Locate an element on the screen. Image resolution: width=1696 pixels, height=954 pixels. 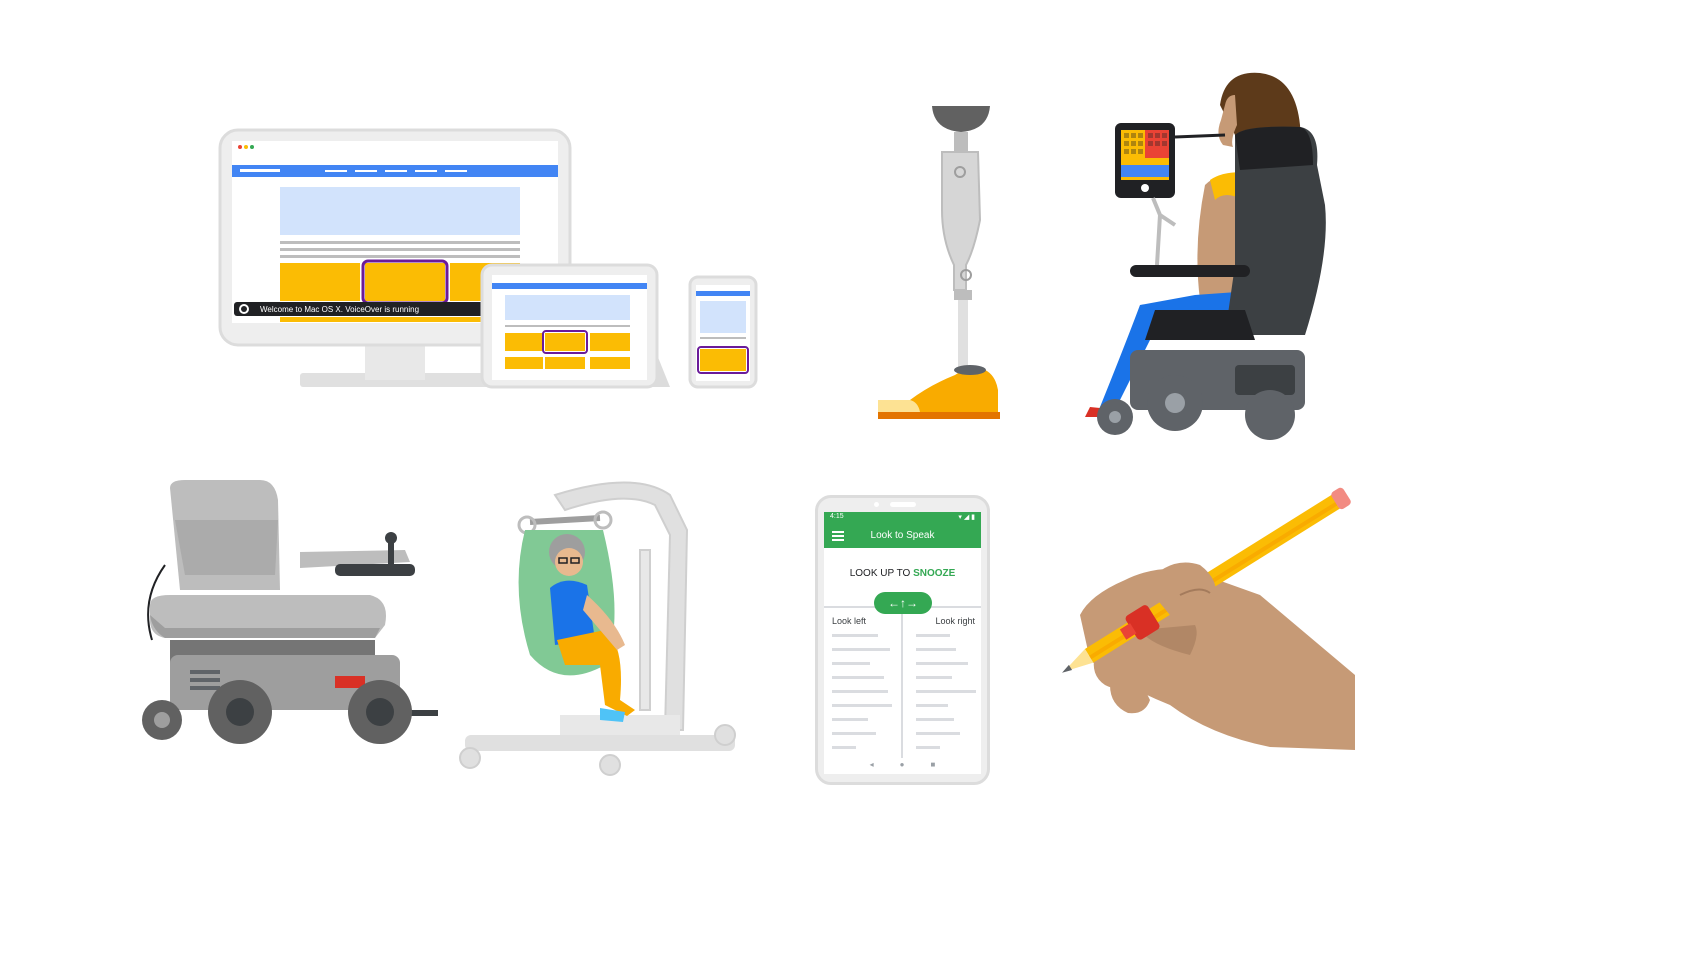
wheelchair-user-aac-illustration is located at coordinates (1202, 255).